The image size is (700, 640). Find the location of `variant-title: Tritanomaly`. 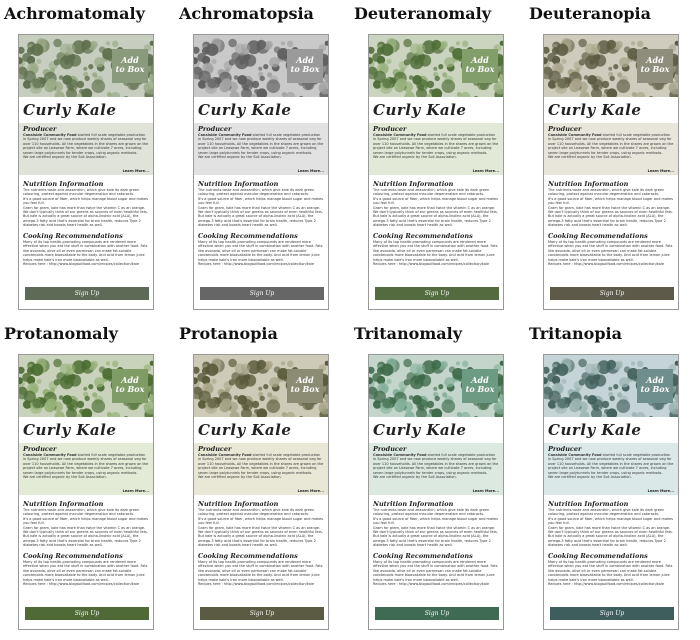

variant-title: Tritanomaly is located at coordinates (408, 333).